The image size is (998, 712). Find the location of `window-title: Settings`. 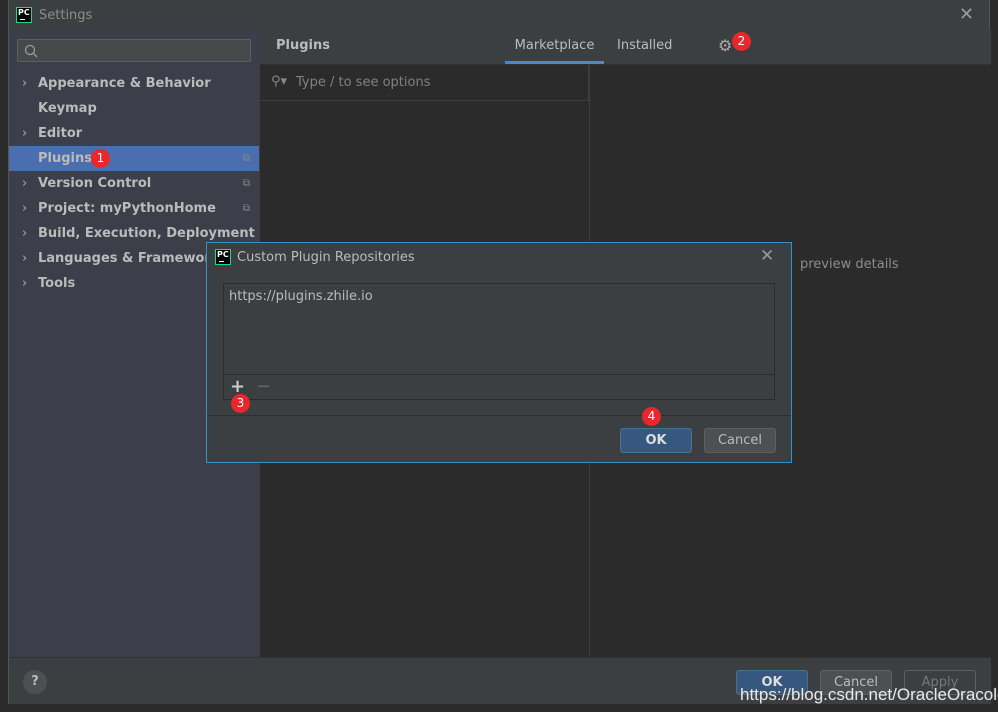

window-title: Settings is located at coordinates (66, 15).